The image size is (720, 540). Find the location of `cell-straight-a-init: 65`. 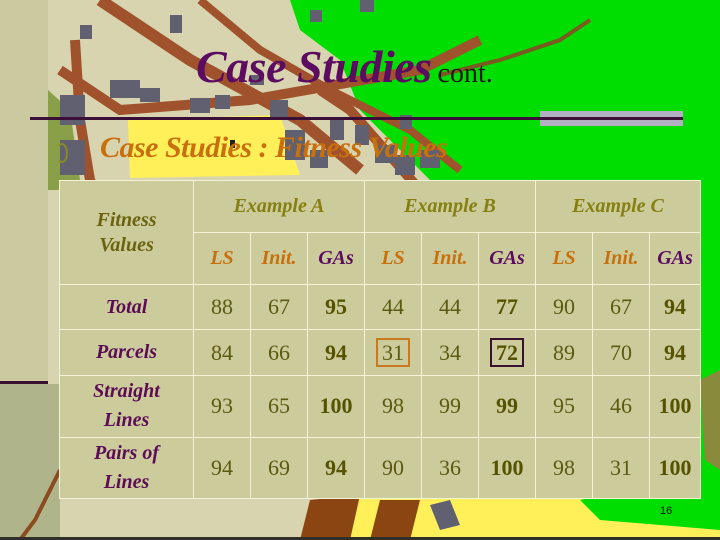

cell-straight-a-init: 65 is located at coordinates (279, 406).